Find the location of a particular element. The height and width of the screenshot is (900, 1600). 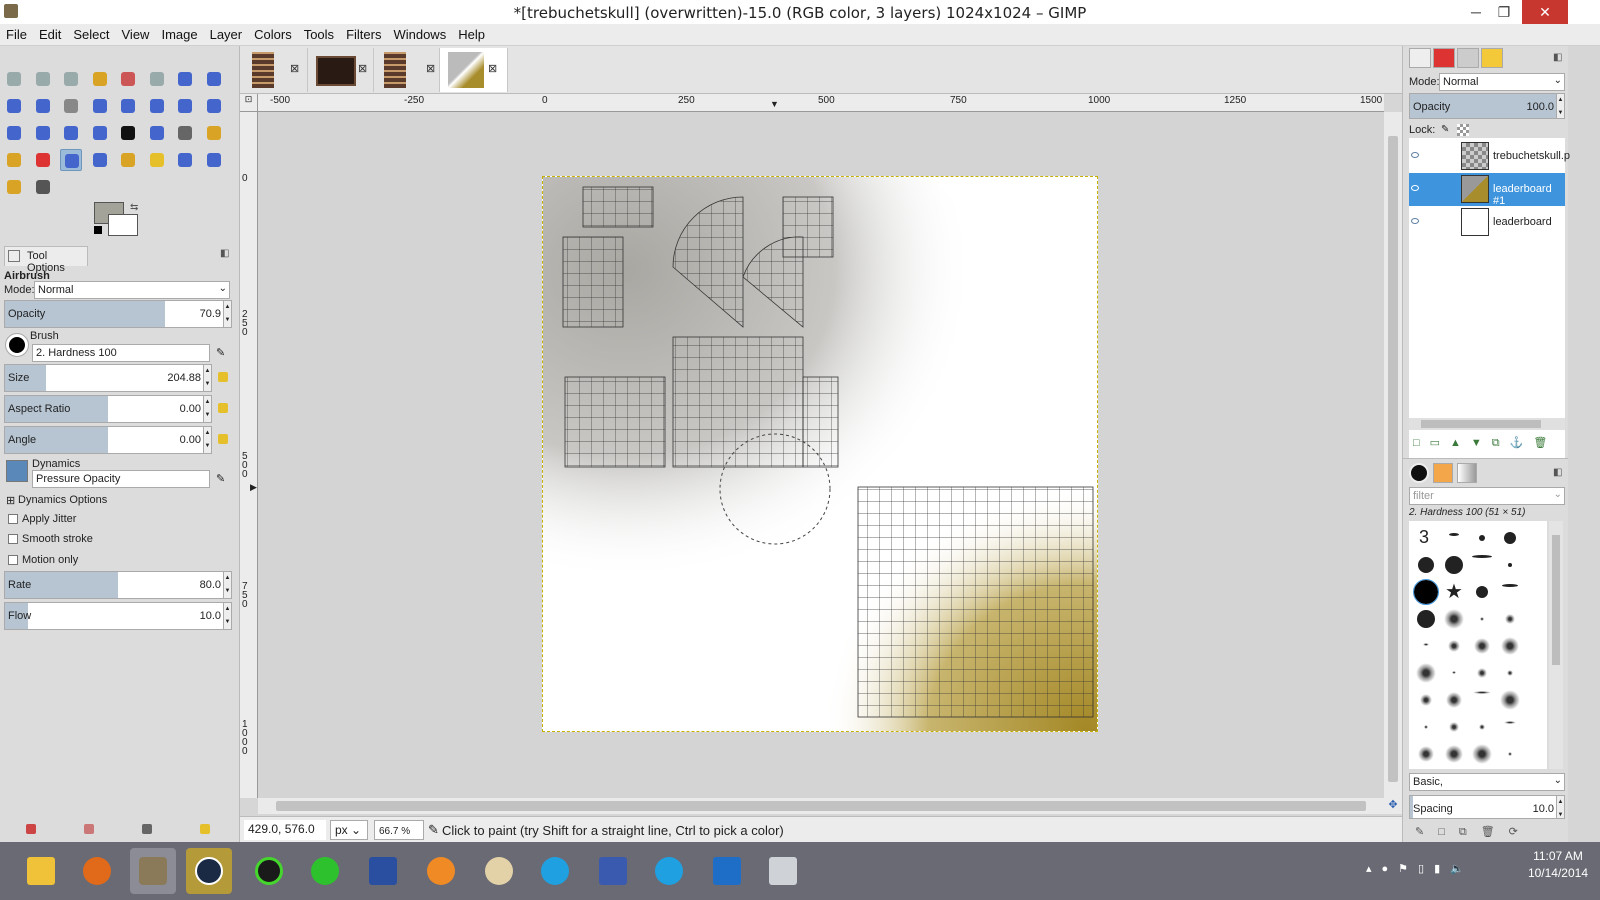

swap-colors-icon: ⇆ is located at coordinates (134, 207).